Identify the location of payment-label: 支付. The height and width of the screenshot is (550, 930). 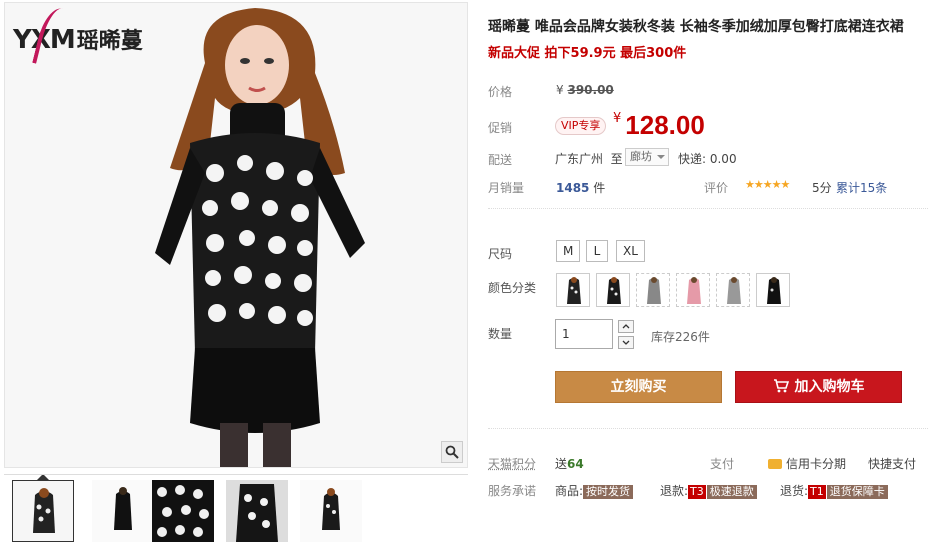
(722, 464).